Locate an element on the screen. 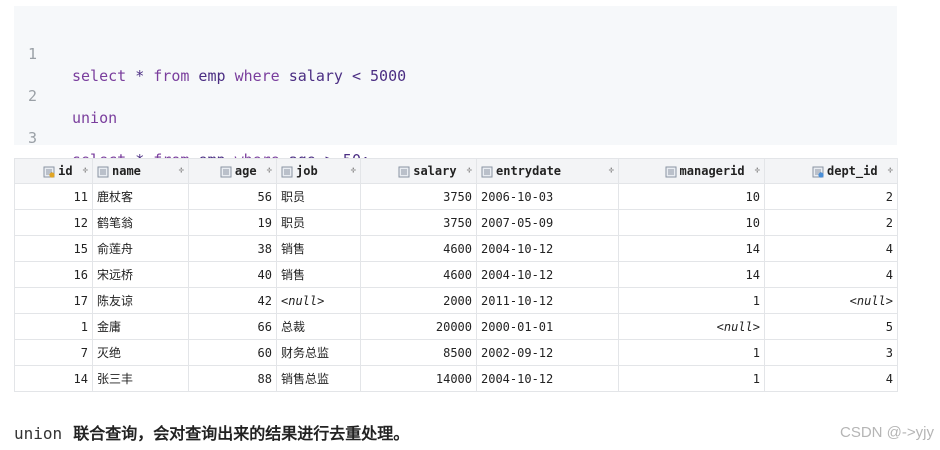 Image resolution: width=940 pixels, height=450 pixels. cell-entrydate: 2007-05-09 is located at coordinates (547, 222).